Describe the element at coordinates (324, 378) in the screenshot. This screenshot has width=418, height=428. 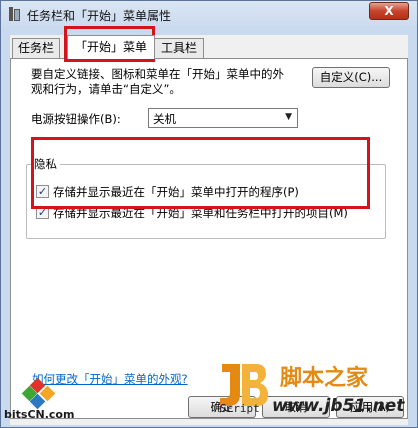
I see `jb51-title-text: 脚本之家` at that location.